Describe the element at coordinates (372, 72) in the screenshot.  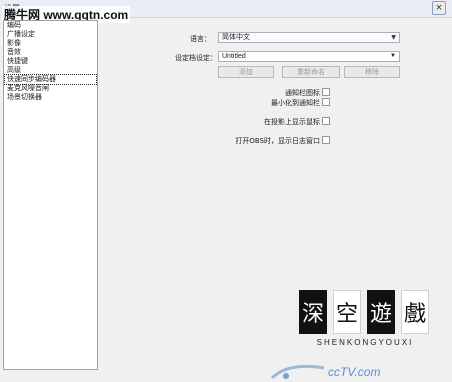
I see `remove-profile-button: 移除` at that location.